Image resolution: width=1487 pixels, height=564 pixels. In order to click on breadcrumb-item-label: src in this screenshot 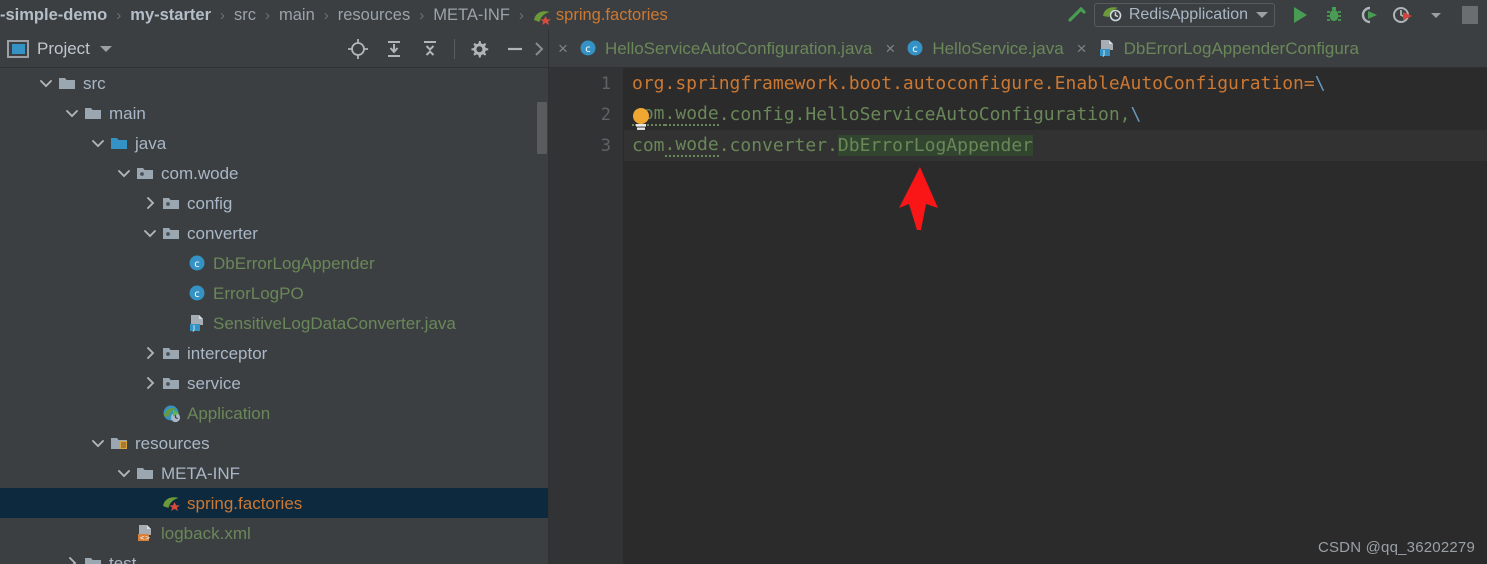, I will do `click(245, 14)`.